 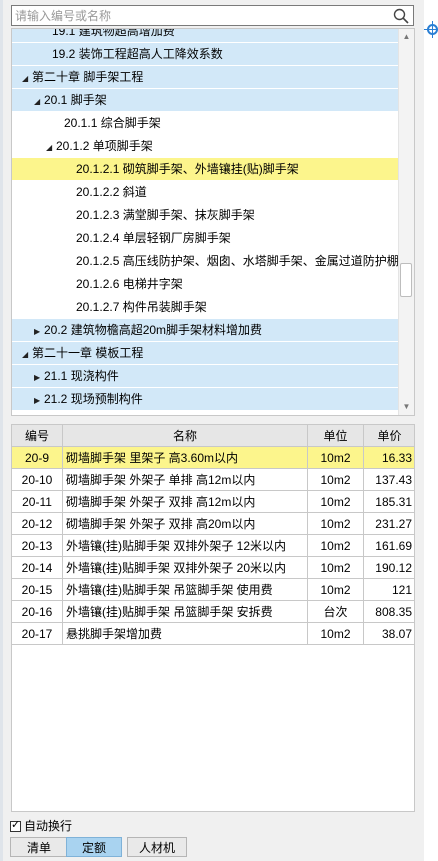 I want to click on header-name: 名称, so click(x=185, y=436).